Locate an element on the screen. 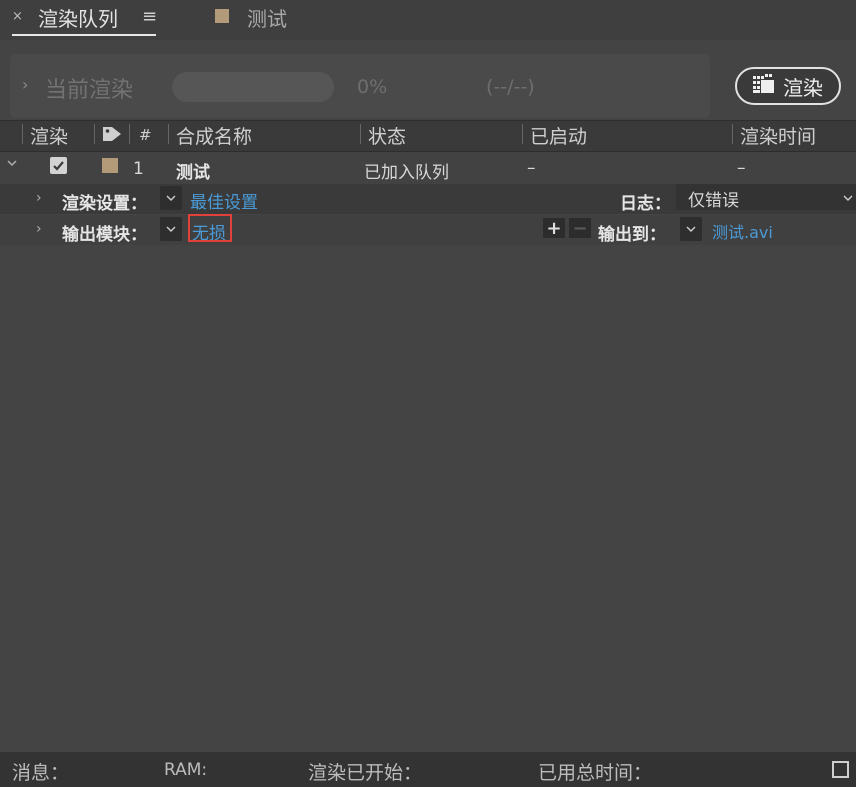  column-render: 渲染 is located at coordinates (49, 135).